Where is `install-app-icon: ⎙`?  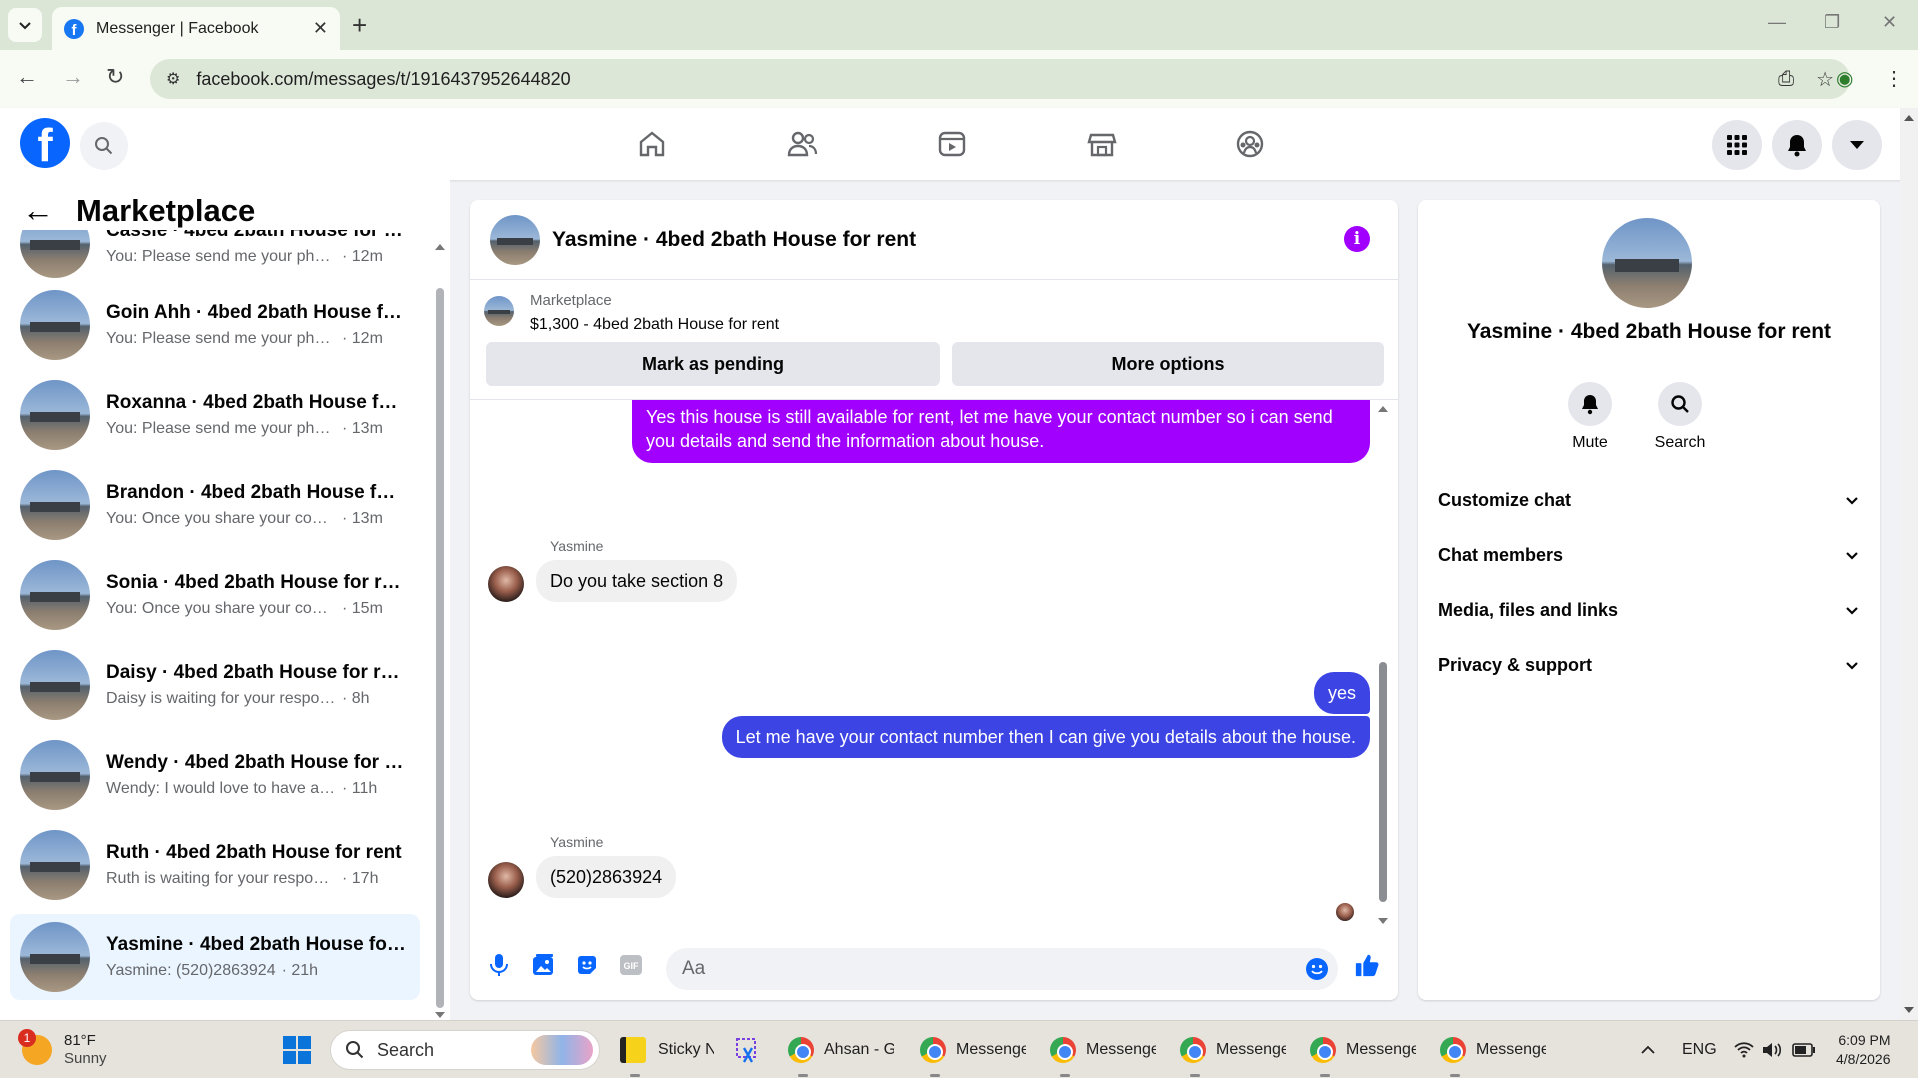
install-app-icon: ⎙ is located at coordinates (1786, 79).